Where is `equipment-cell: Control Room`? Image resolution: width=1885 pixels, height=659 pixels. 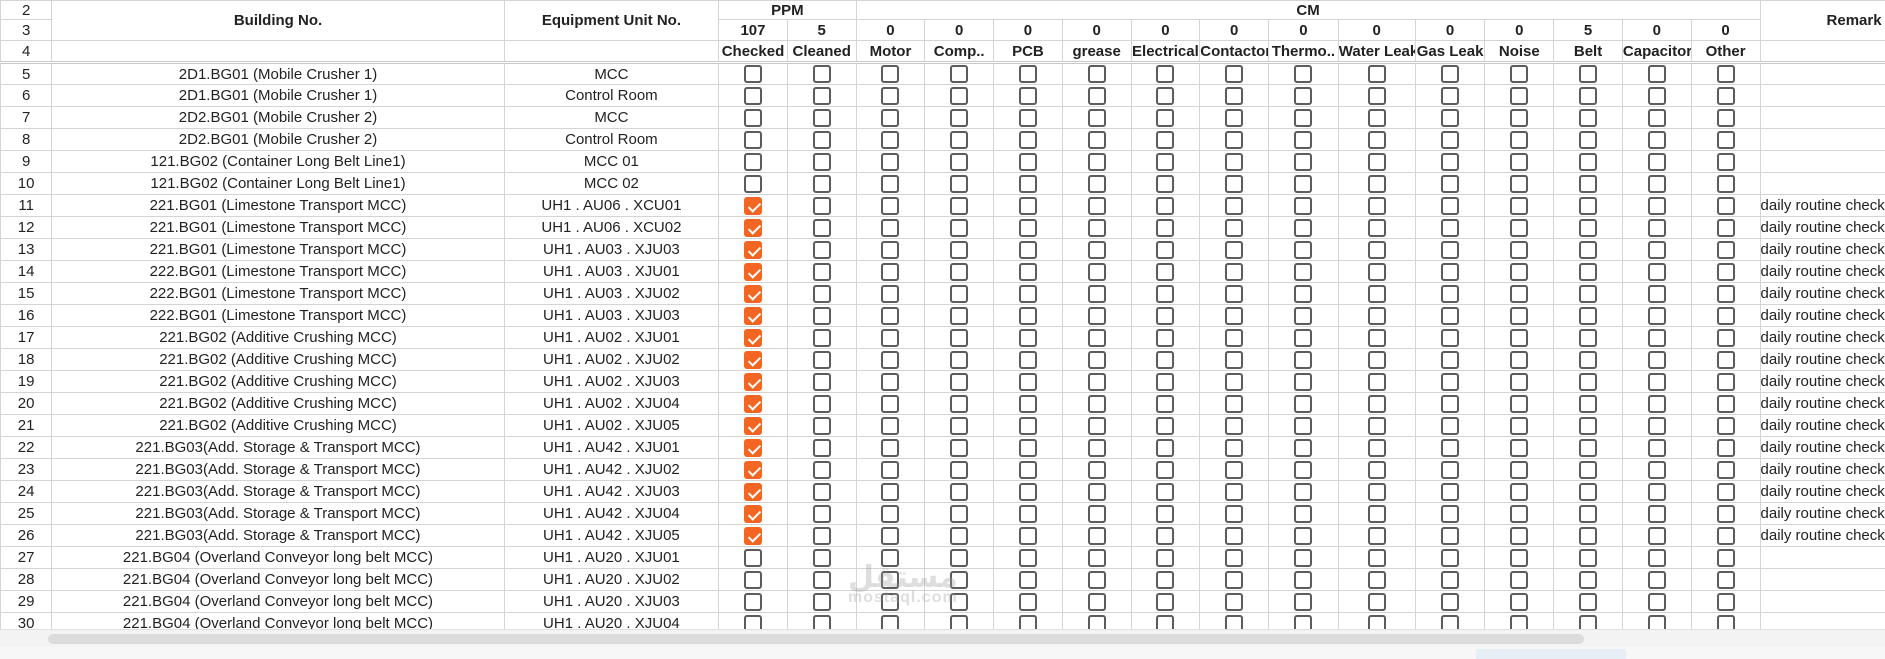
equipment-cell: Control Room is located at coordinates (611, 95).